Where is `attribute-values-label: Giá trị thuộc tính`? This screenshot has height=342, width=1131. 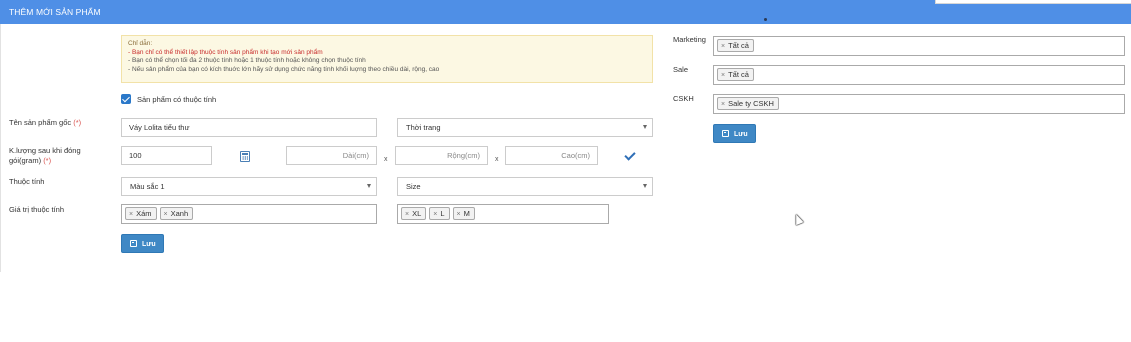
attribute-values-label: Giá trị thuộc tính is located at coordinates (37, 209).